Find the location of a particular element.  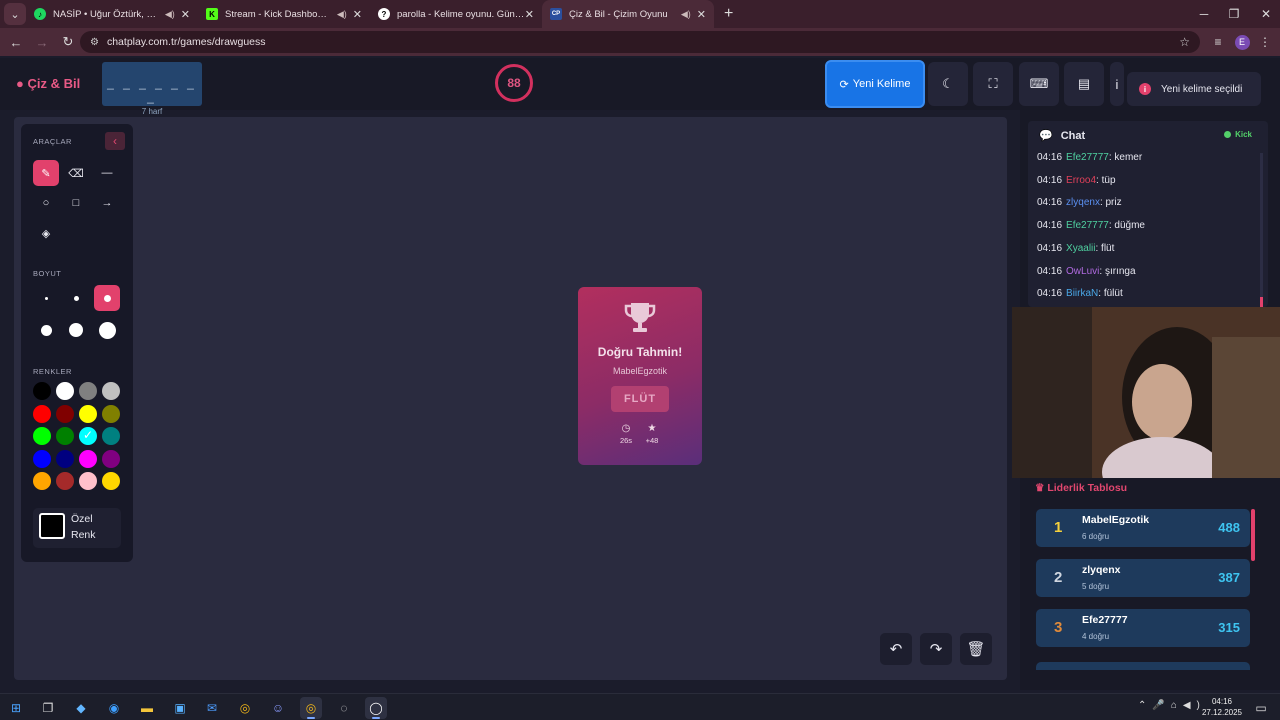

chat-scrollbar is located at coordinates (1261, 230).